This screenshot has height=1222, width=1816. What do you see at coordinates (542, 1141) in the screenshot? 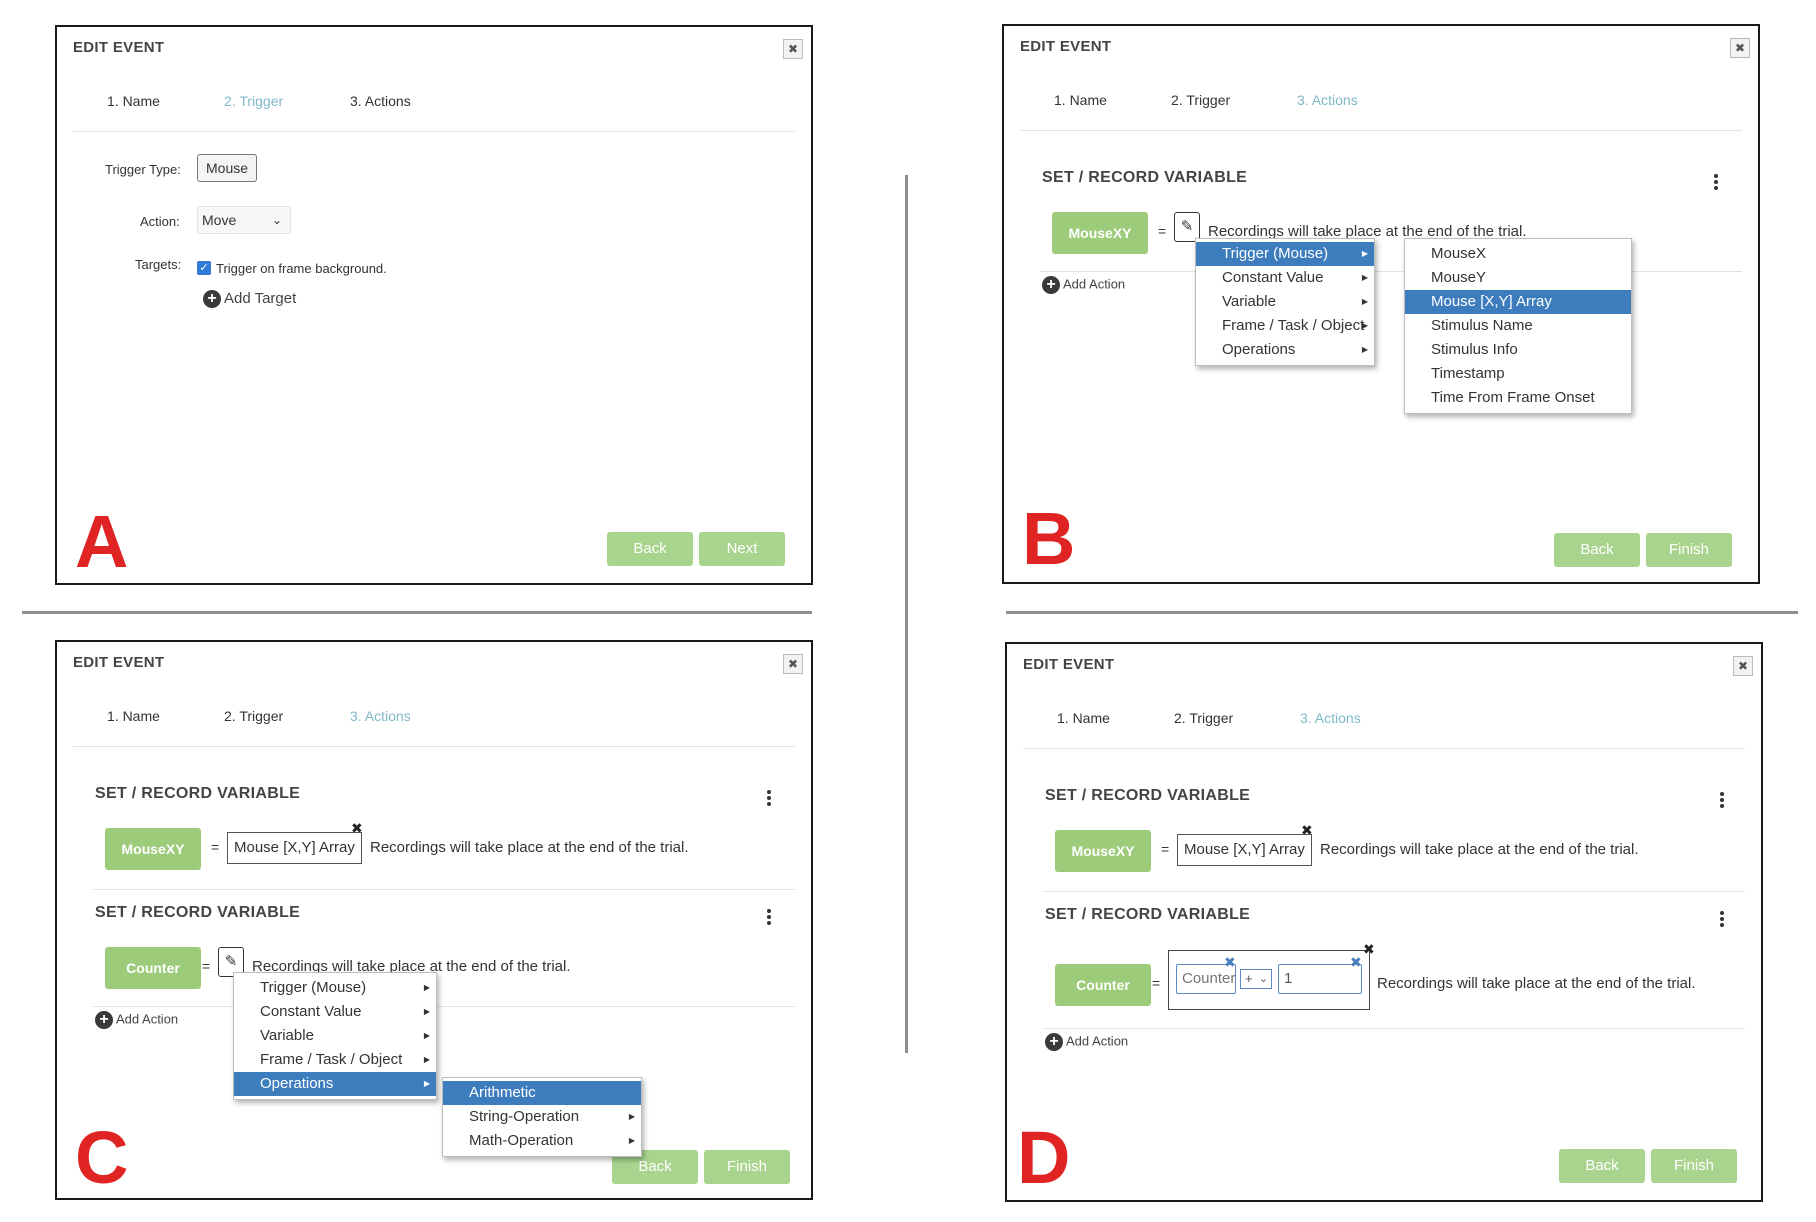
I see `menu-item-math-operation: Math-Operation ▶` at bounding box center [542, 1141].